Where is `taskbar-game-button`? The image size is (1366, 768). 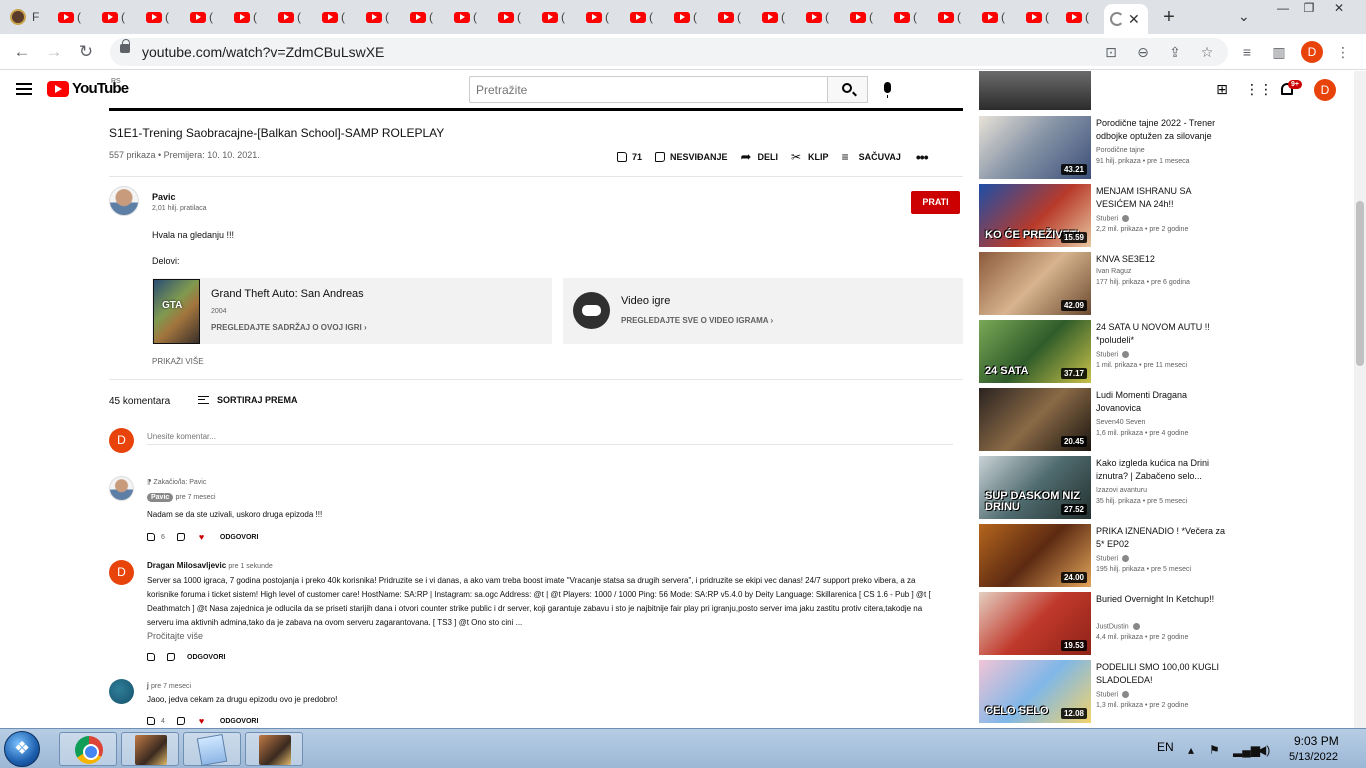
taskbar-game-button is located at coordinates (274, 749).